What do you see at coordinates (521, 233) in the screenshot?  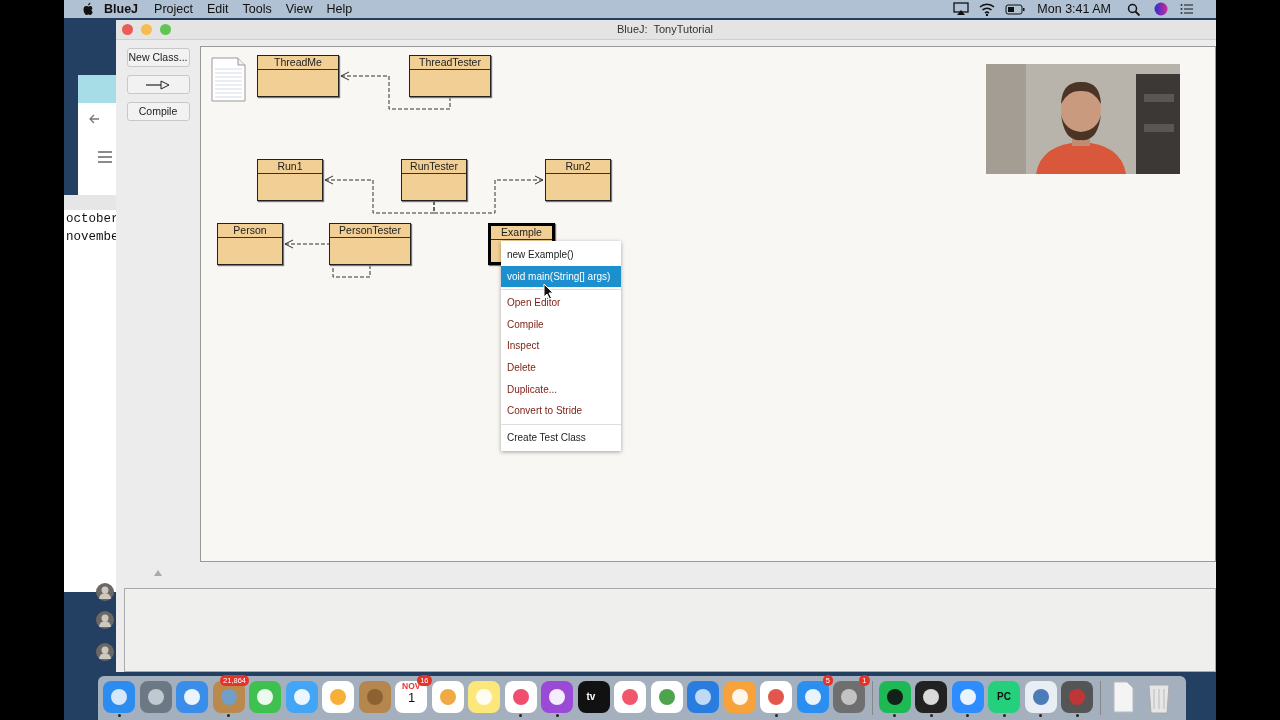 I see `class-name: Example` at bounding box center [521, 233].